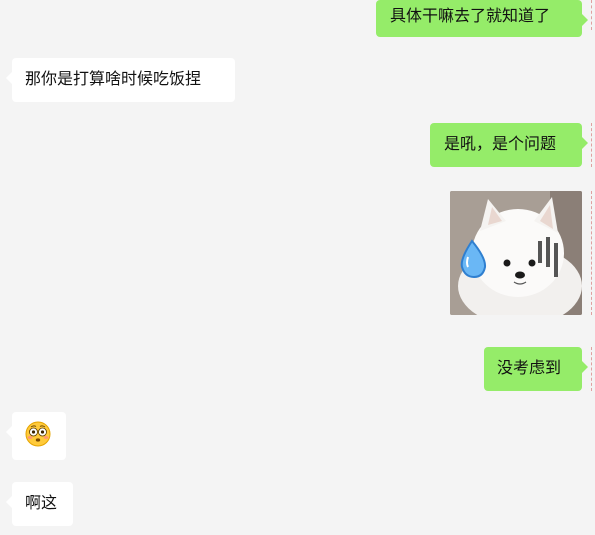 The image size is (595, 535). I want to click on flushed-face-emoji, so click(38, 434).